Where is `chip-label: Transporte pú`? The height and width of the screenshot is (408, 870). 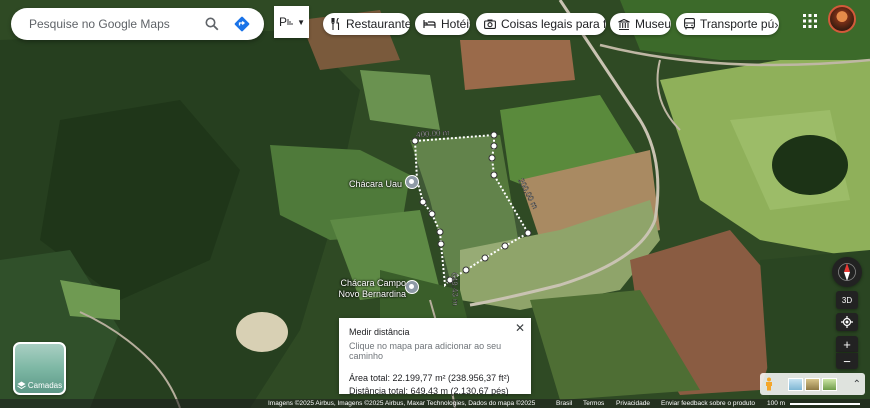 chip-label: Transporte pú is located at coordinates (737, 24).